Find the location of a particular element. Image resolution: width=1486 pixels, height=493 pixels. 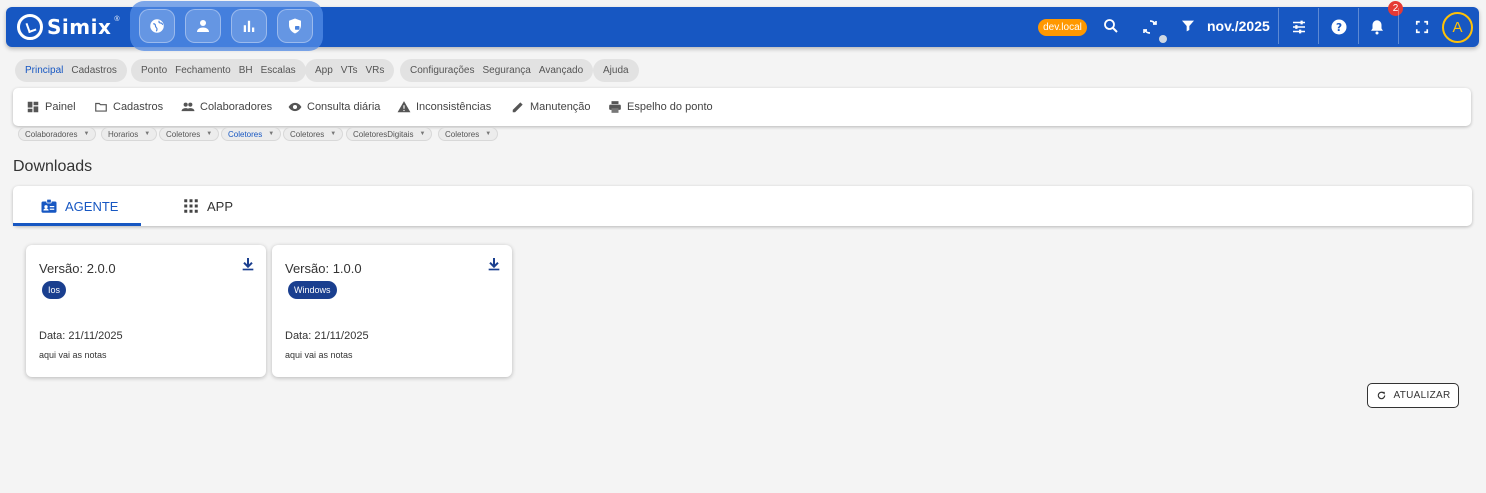

shield-lock-icon is located at coordinates (295, 26).